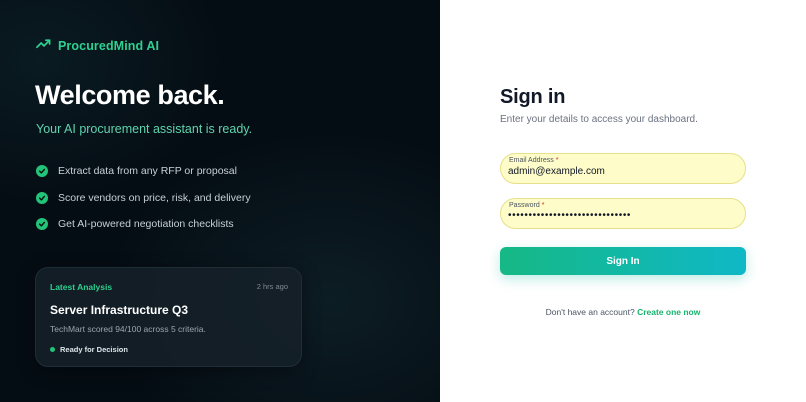 The height and width of the screenshot is (402, 806). Describe the element at coordinates (147, 171) in the screenshot. I see `feature-text: Extract data from any RFP or proposal` at that location.